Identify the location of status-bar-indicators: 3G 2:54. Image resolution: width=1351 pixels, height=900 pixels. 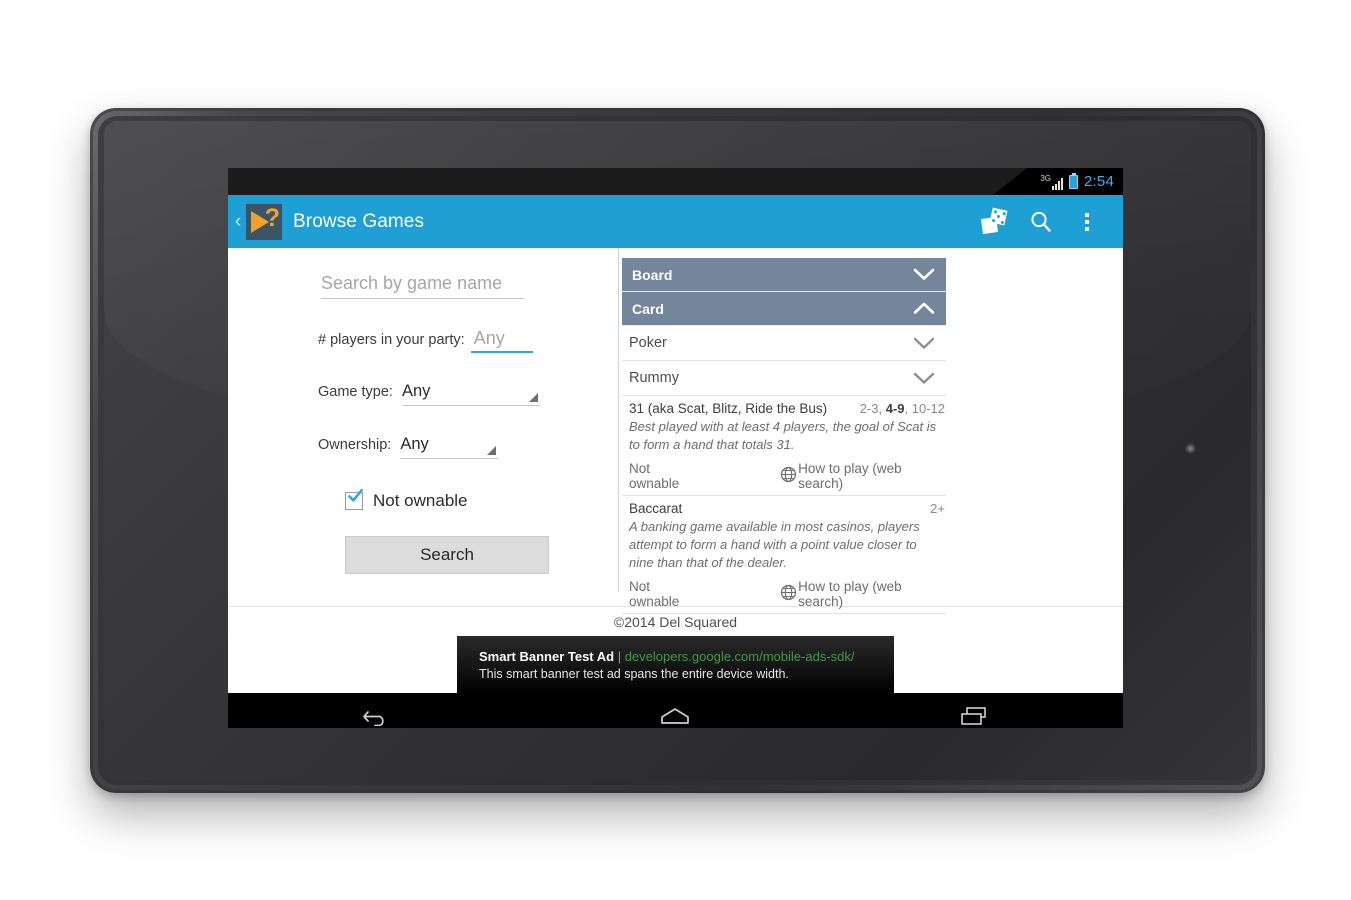
(1058, 181).